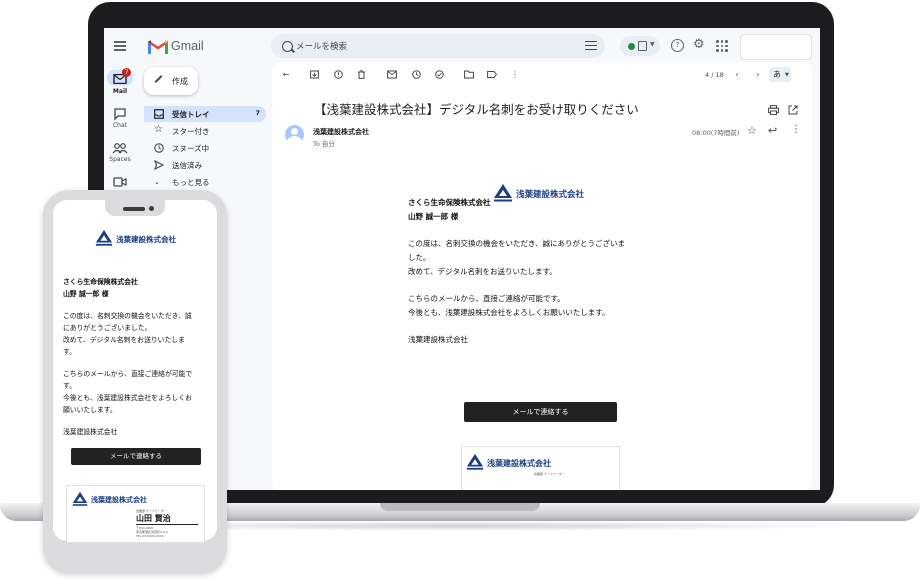 This screenshot has width=920, height=579. Describe the element at coordinates (120, 159) in the screenshot. I see `rail-spaces-label: Spaces` at that location.